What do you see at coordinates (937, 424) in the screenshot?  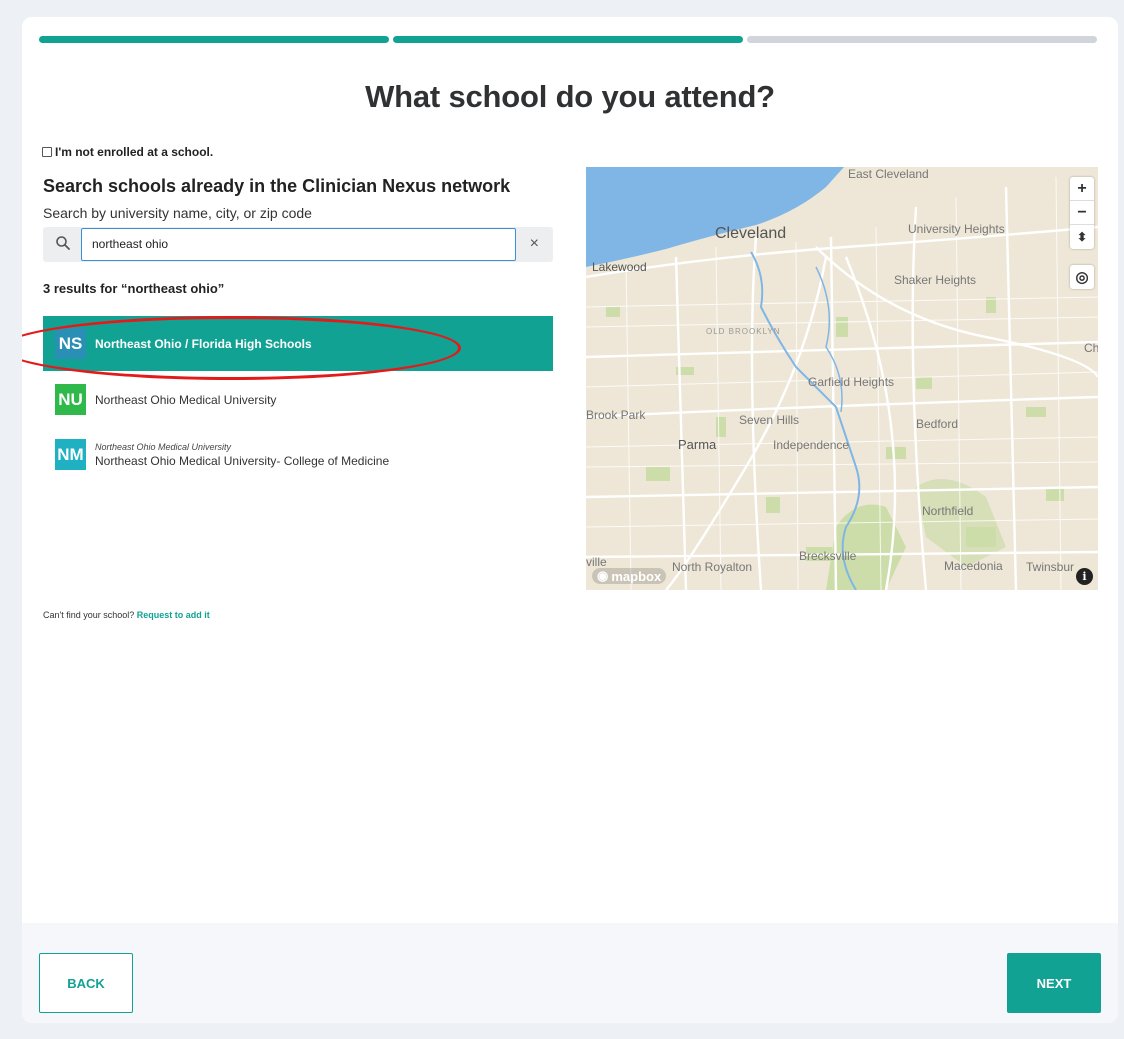 I see `map-label-bedford: Bedford` at bounding box center [937, 424].